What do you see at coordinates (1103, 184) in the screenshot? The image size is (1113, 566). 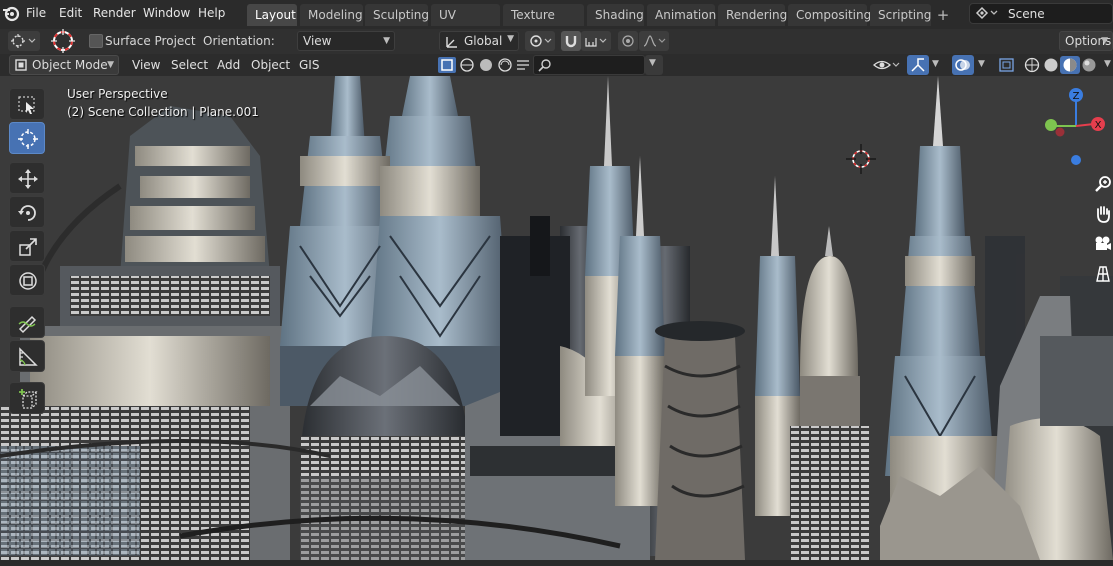 I see `zoom-icon` at bounding box center [1103, 184].